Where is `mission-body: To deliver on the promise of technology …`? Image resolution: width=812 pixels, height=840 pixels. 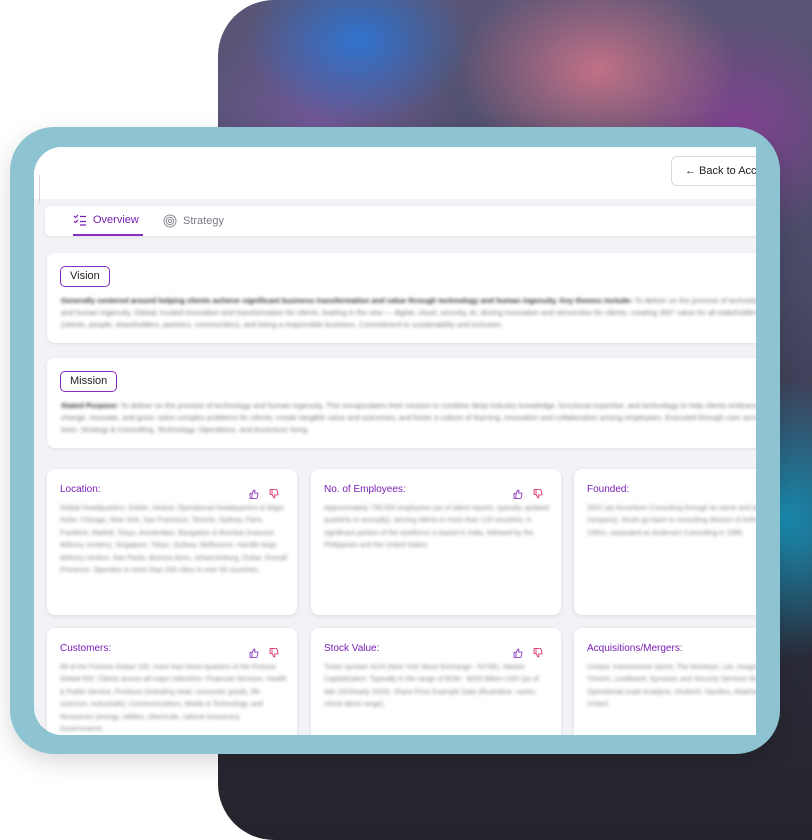 mission-body: To deliver on the promise of technology … is located at coordinates (408, 417).